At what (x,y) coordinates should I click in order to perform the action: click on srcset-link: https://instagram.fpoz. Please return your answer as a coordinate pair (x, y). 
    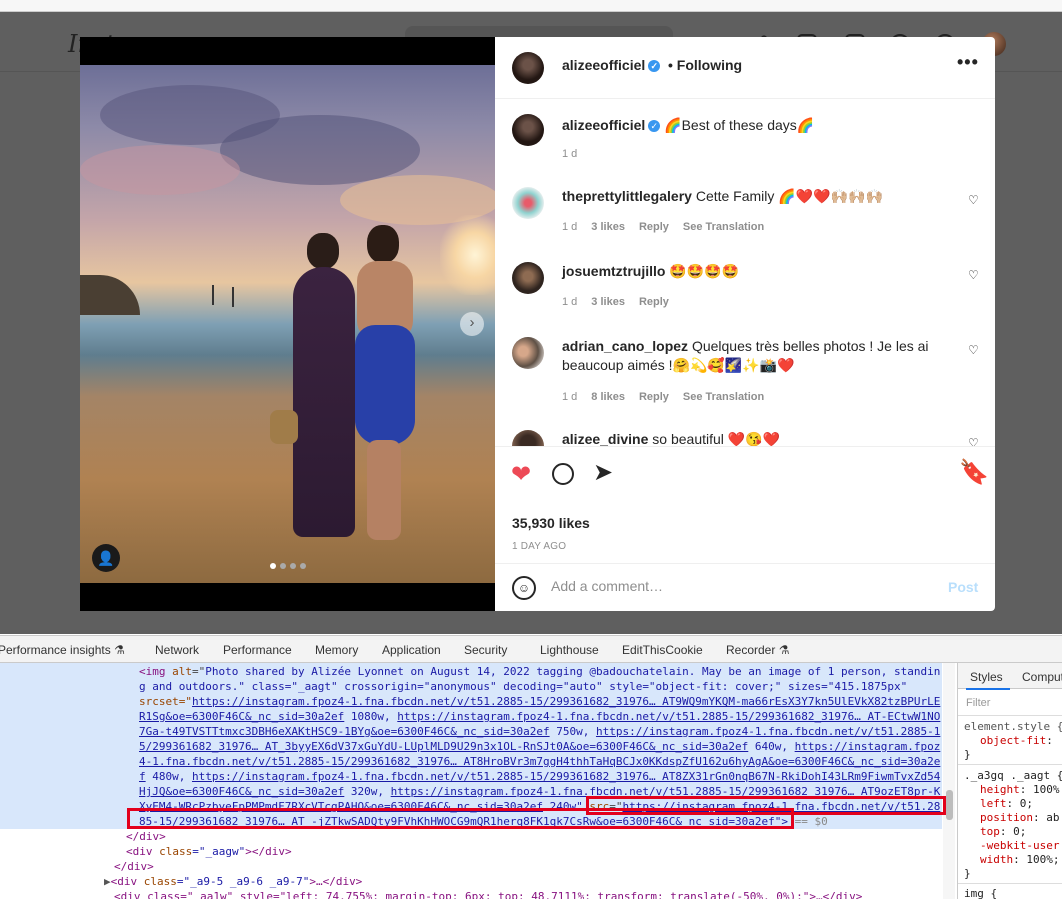
    Looking at the image, I should click on (868, 746).